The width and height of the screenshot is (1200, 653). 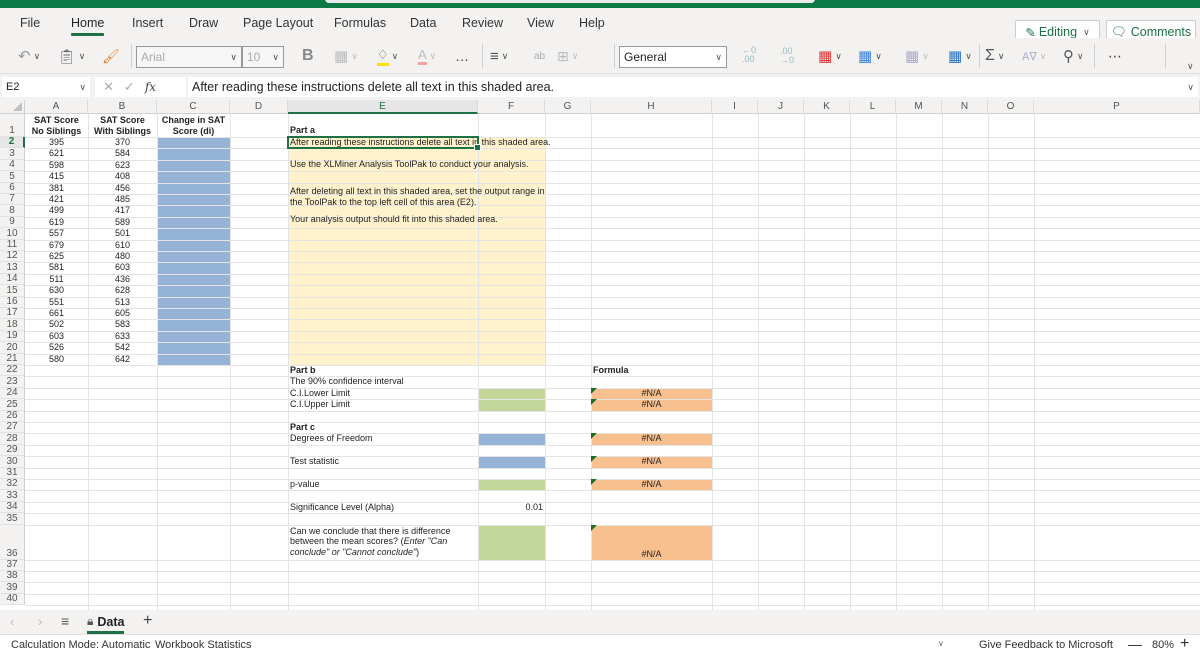 What do you see at coordinates (540, 23) in the screenshot?
I see `tab-view: View` at bounding box center [540, 23].